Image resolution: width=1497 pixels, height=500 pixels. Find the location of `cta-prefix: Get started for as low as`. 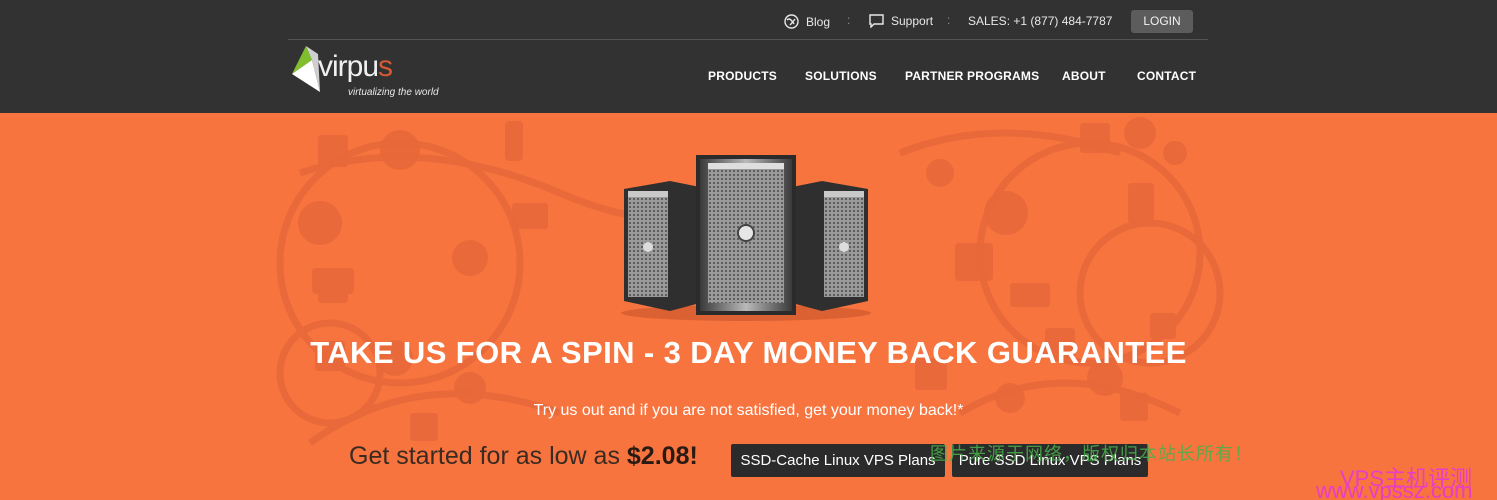

cta-prefix: Get started for as low as is located at coordinates (488, 456).